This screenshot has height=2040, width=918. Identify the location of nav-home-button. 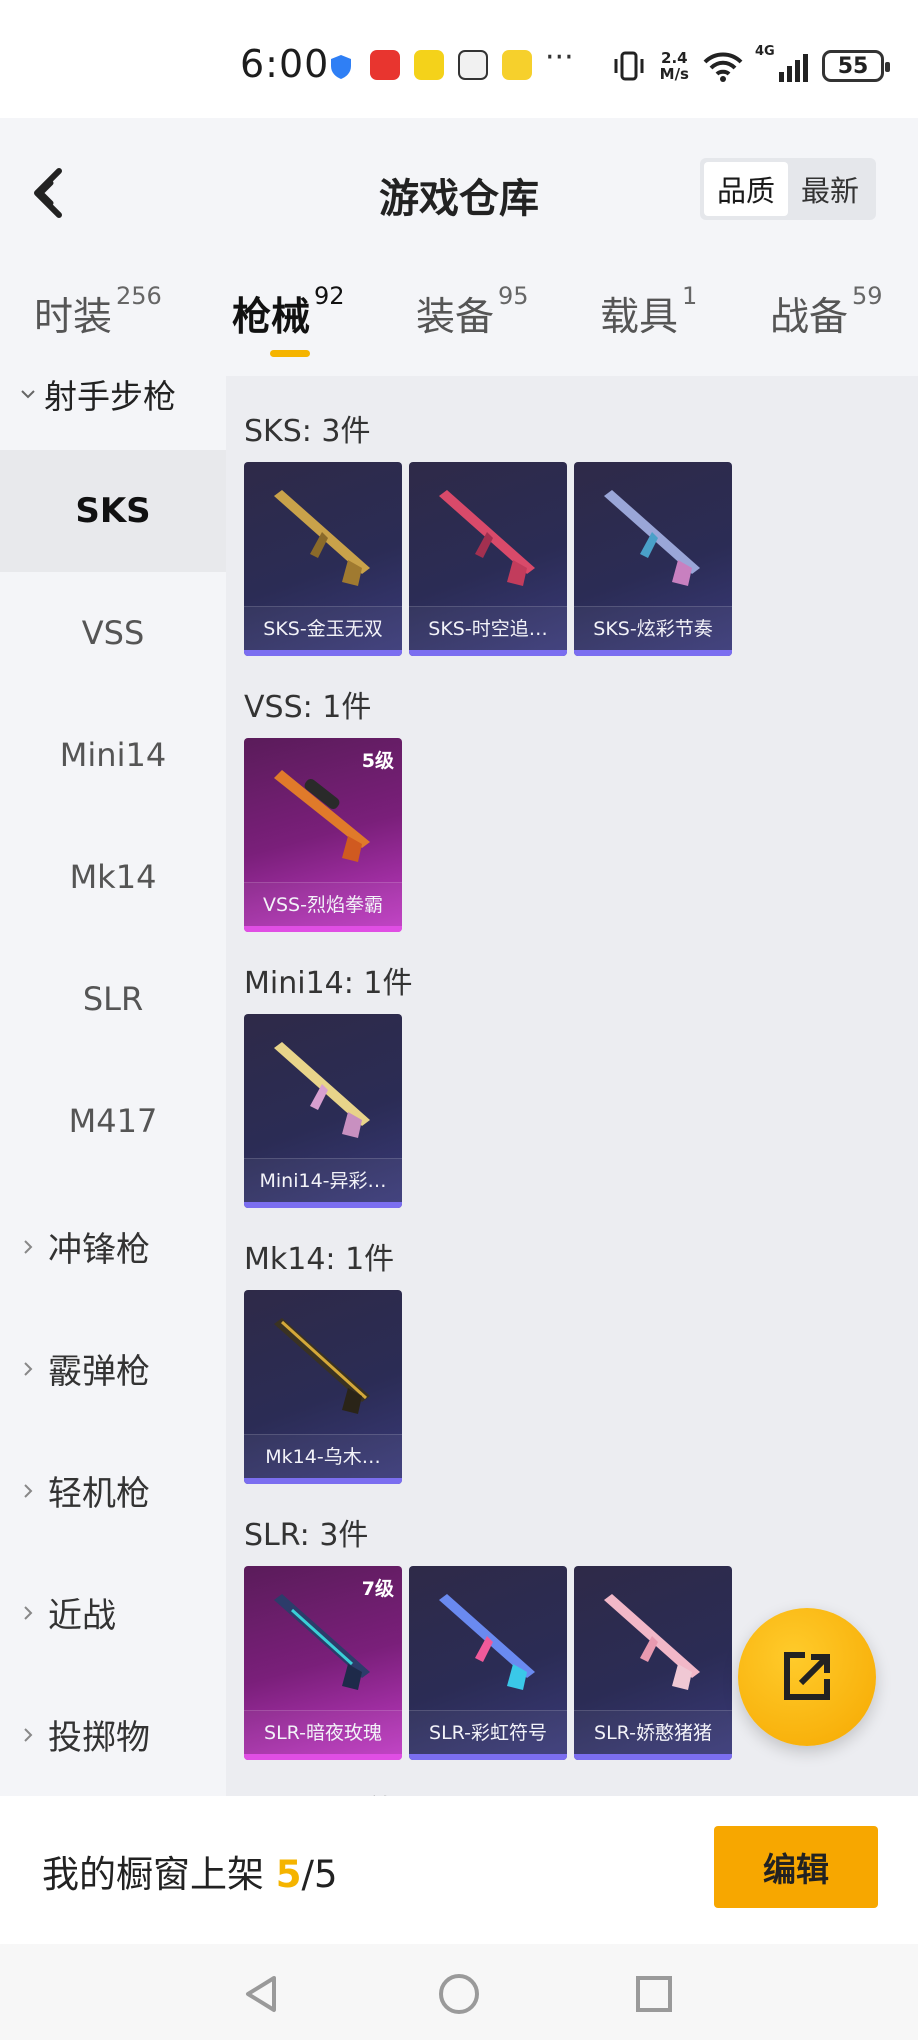
(459, 1994).